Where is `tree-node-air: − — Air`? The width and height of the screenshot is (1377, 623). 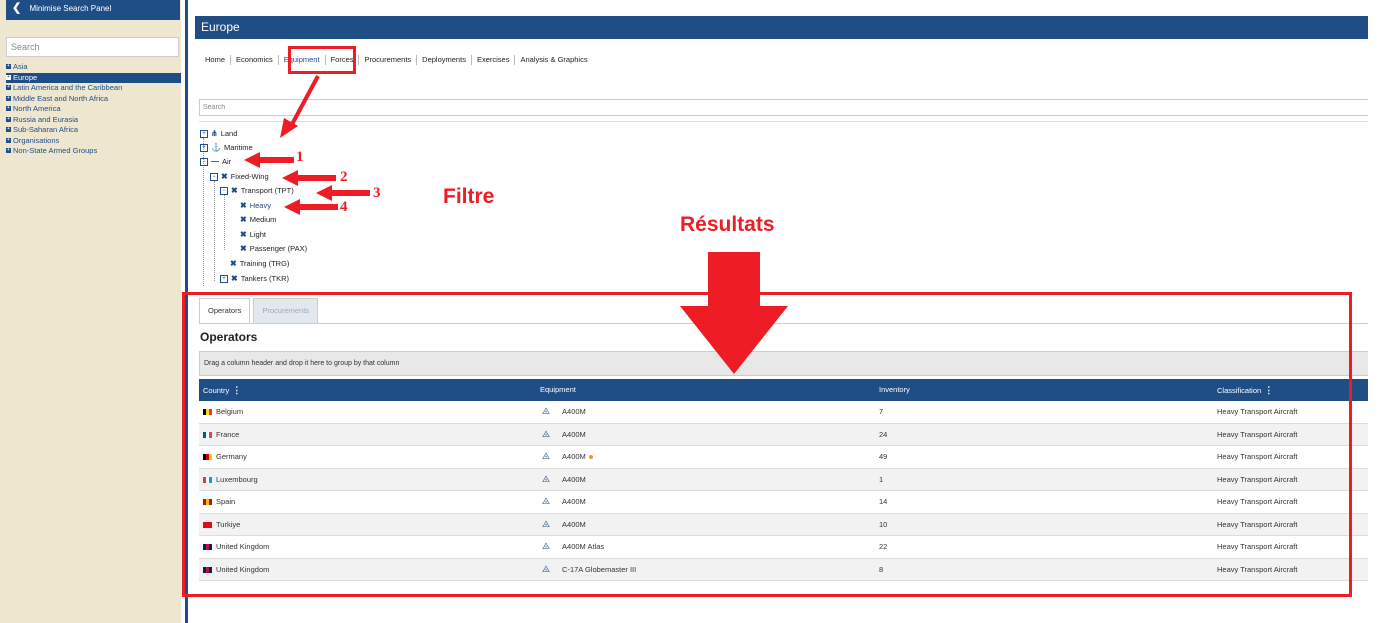
tree-node-air: − — Air is located at coordinates (215, 161).